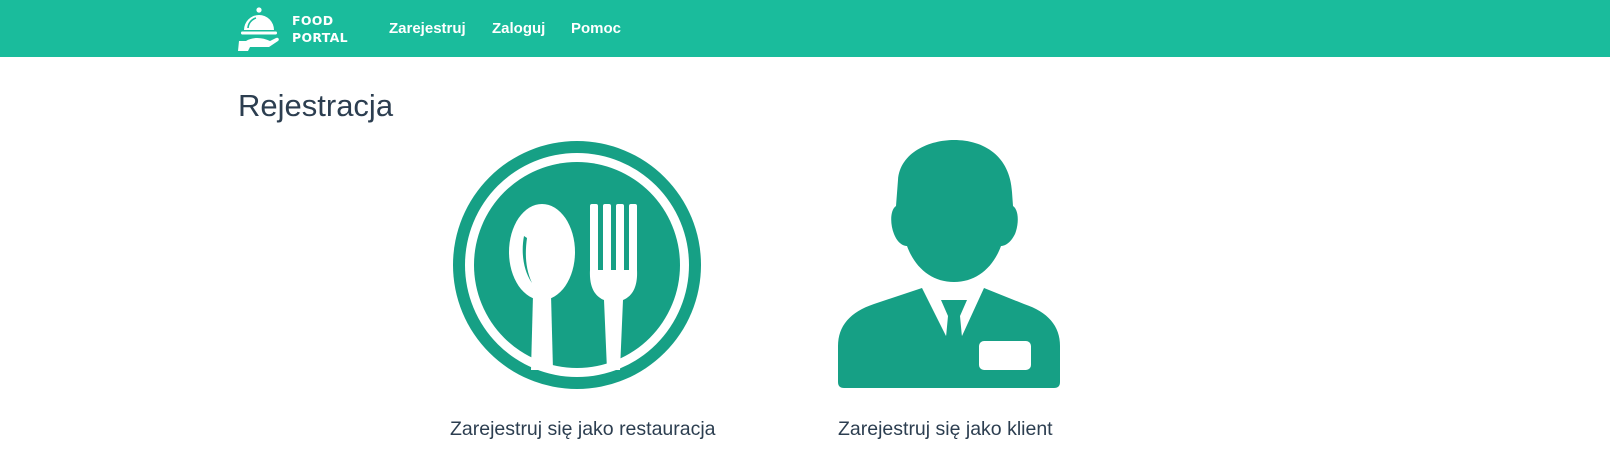 This screenshot has height=470, width=1610. I want to click on plate-spoon-fork-icon, so click(577, 265).